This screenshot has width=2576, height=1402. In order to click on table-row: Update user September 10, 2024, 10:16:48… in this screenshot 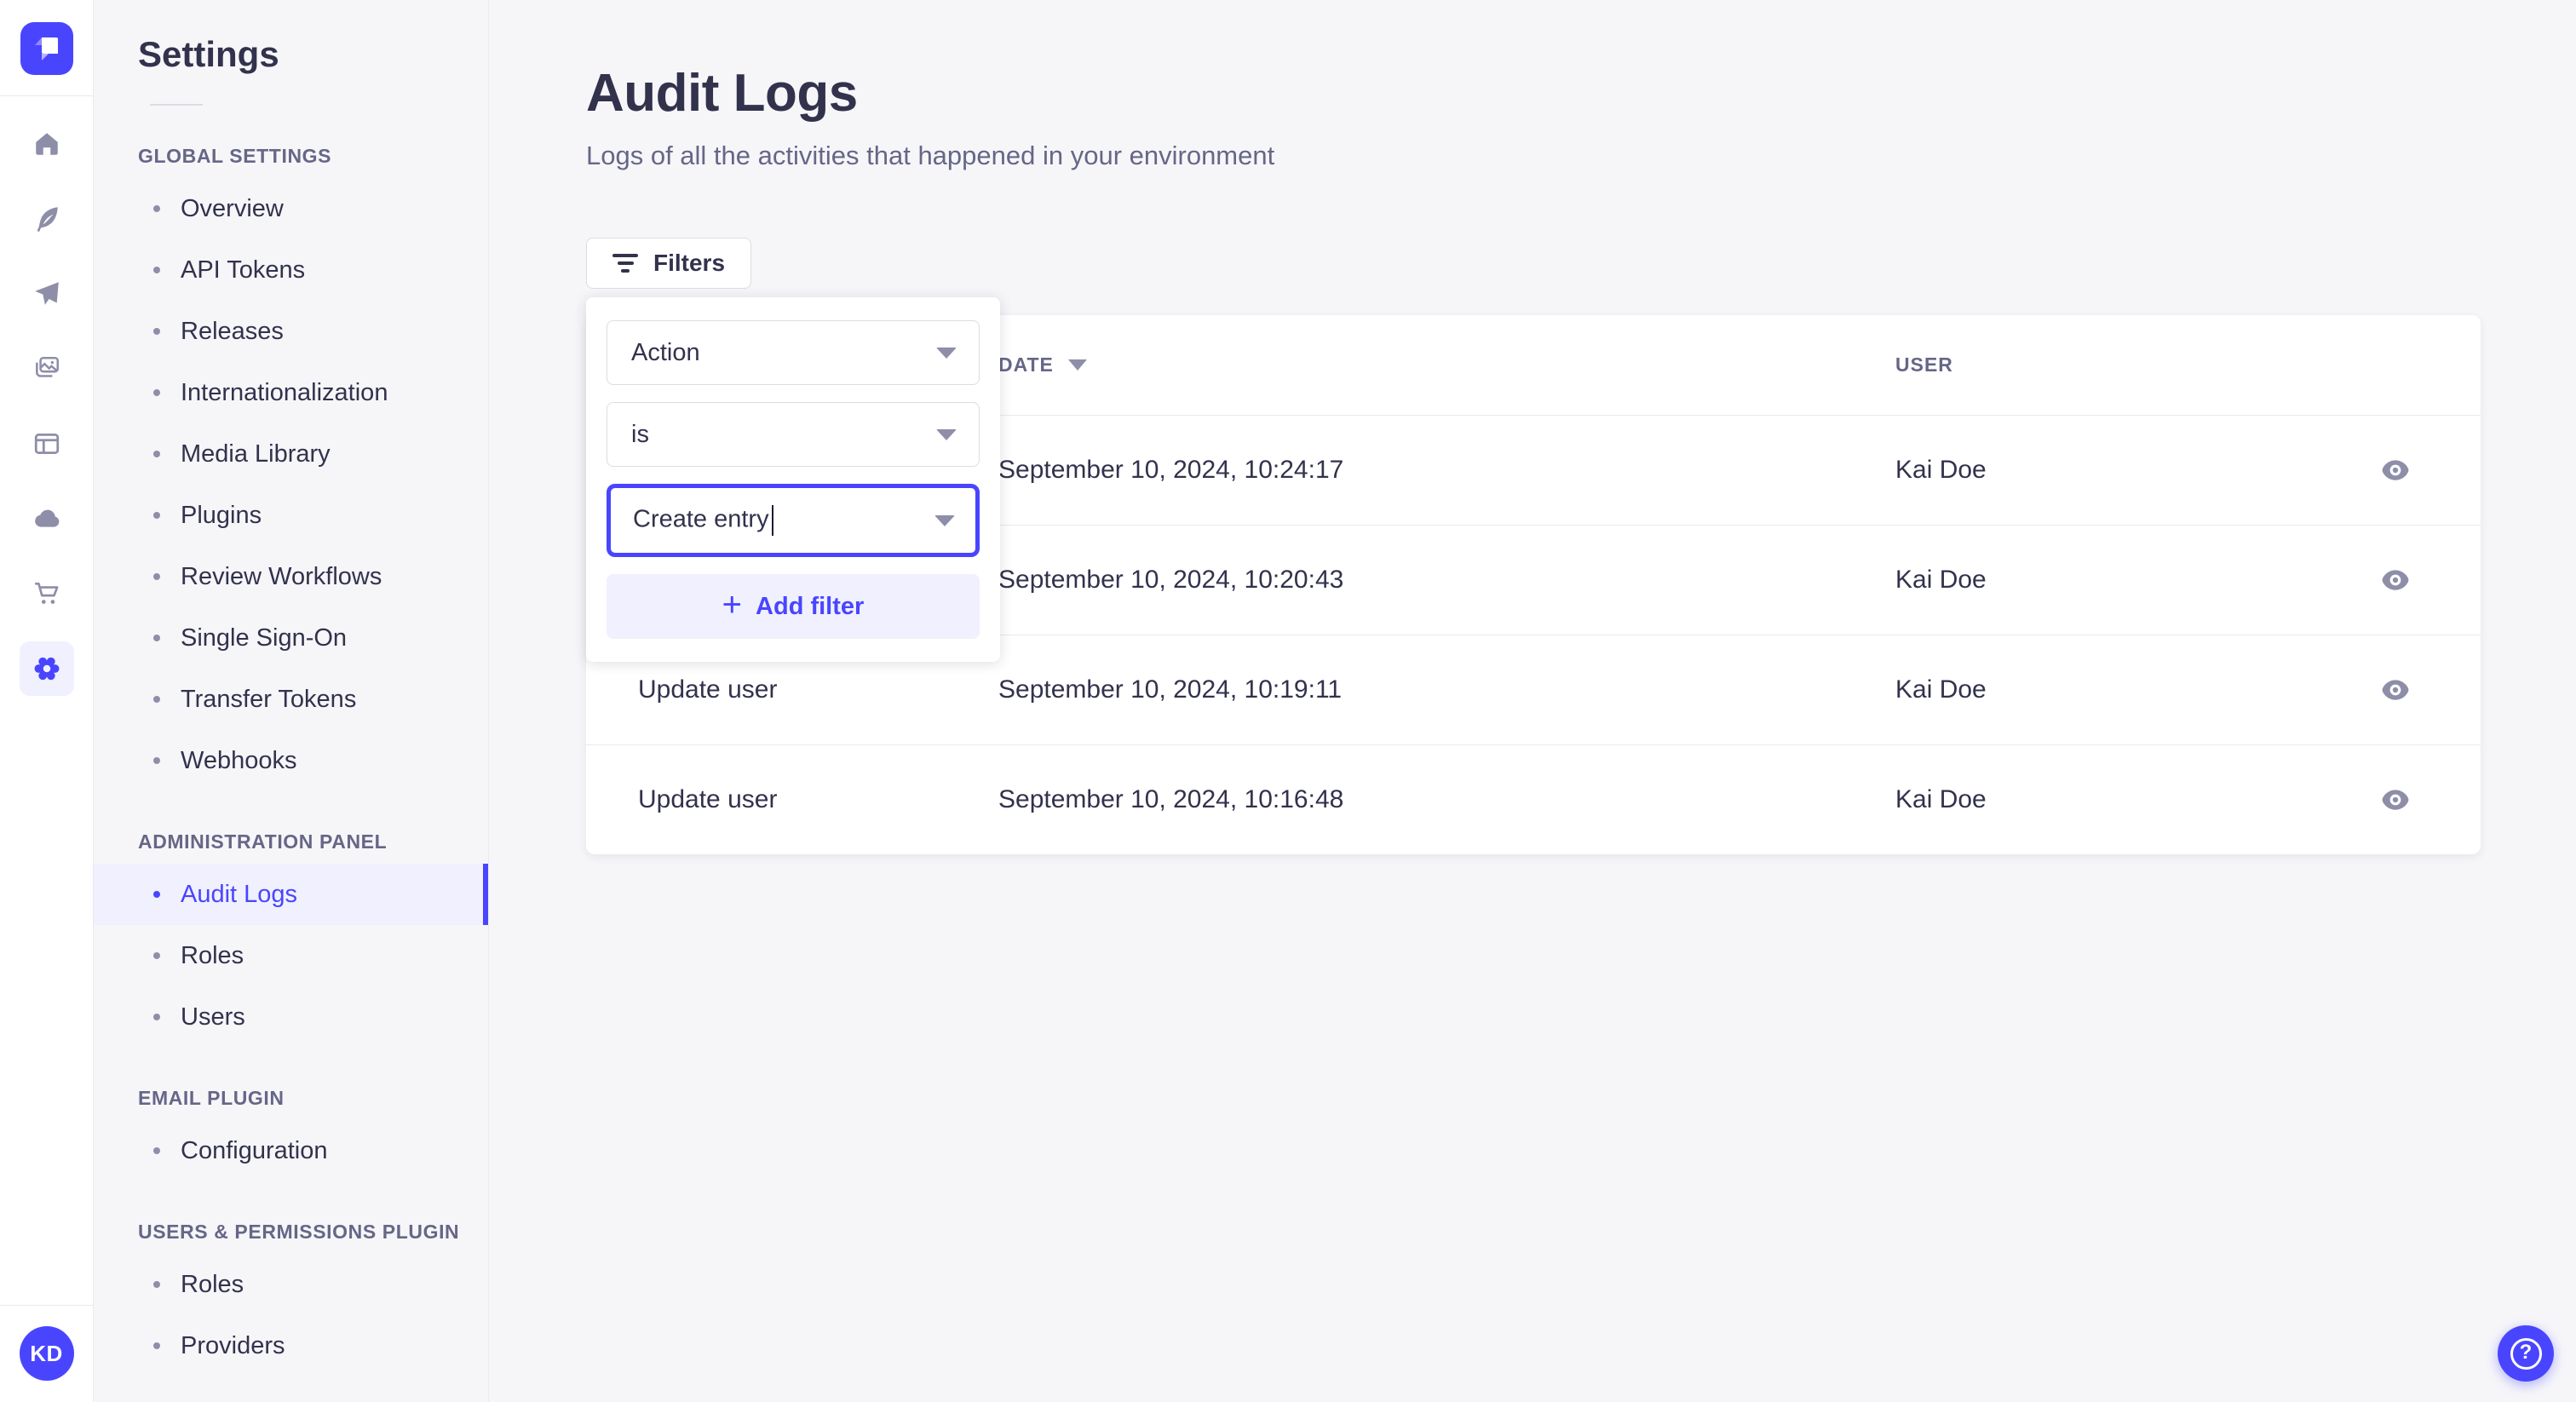, I will do `click(1534, 799)`.